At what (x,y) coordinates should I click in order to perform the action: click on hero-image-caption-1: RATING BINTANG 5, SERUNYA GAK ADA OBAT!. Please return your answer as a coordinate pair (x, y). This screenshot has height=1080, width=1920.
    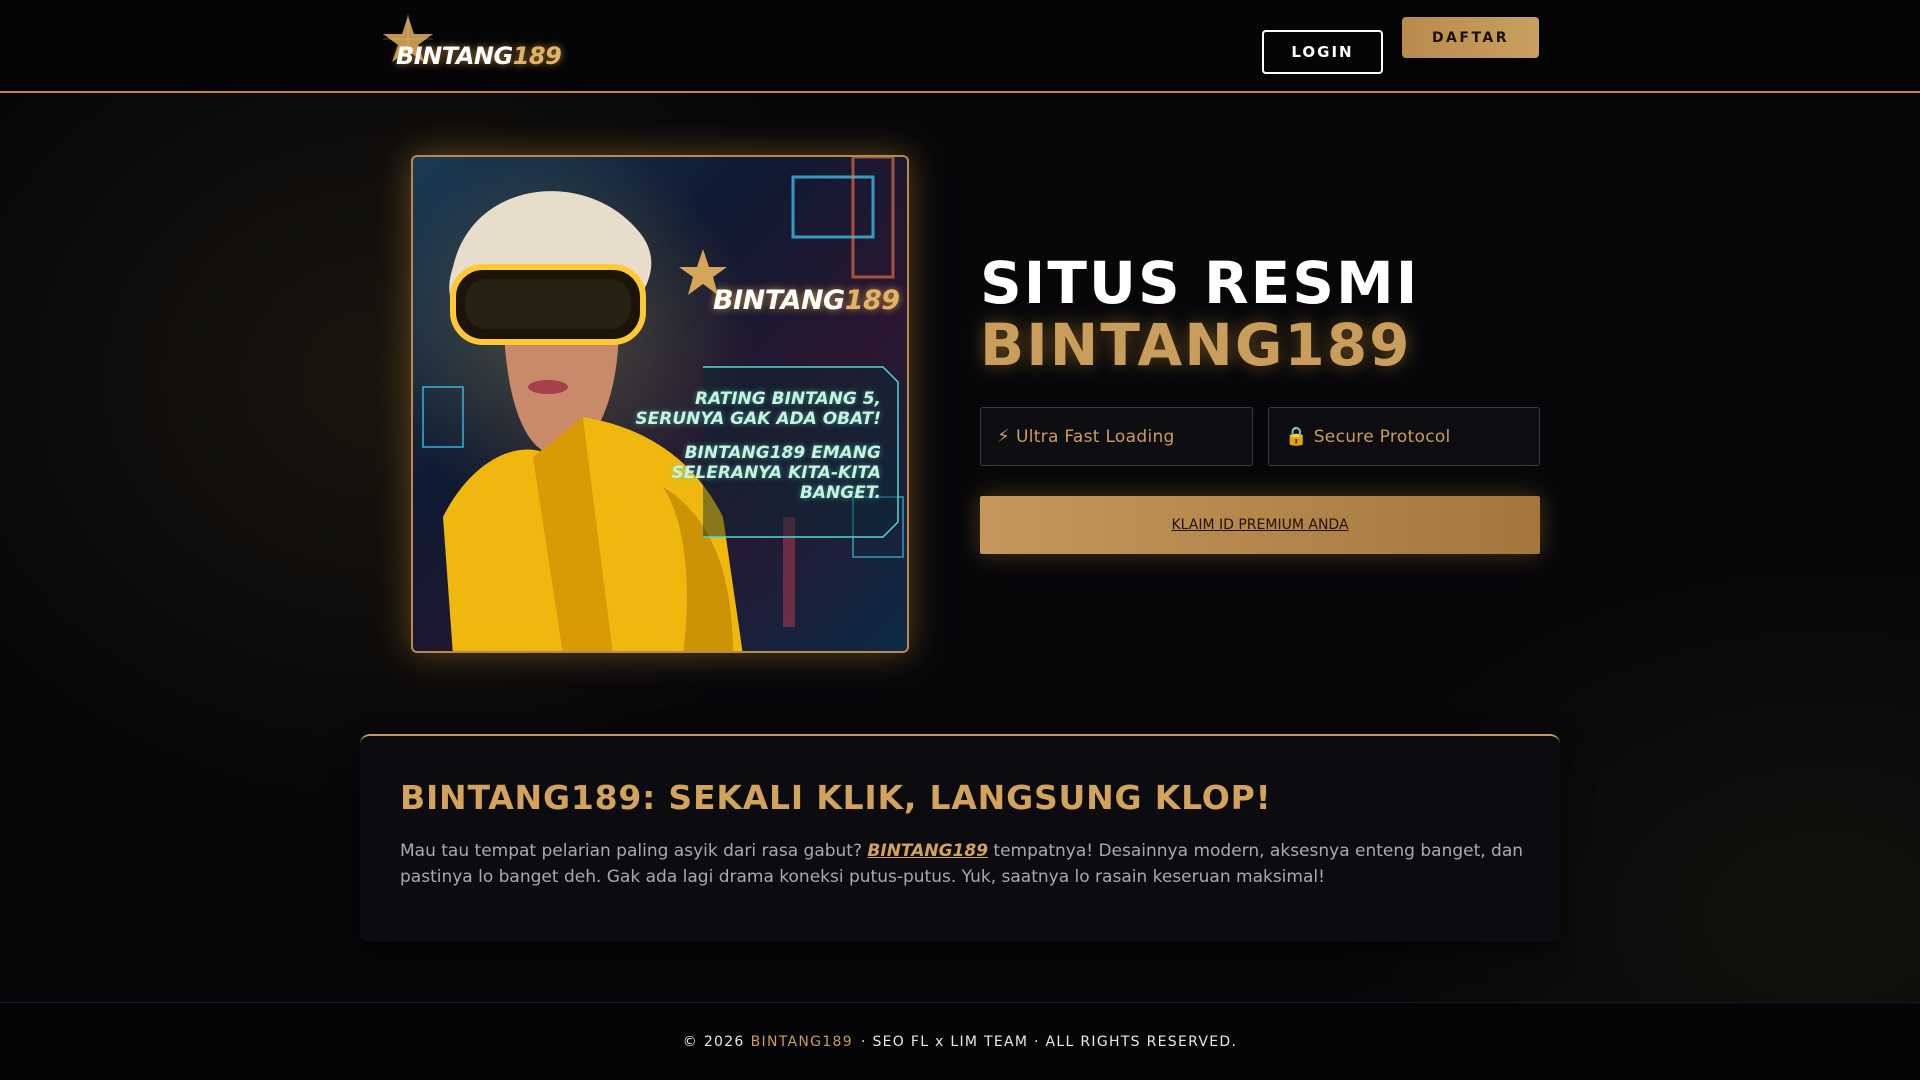
    Looking at the image, I should click on (758, 409).